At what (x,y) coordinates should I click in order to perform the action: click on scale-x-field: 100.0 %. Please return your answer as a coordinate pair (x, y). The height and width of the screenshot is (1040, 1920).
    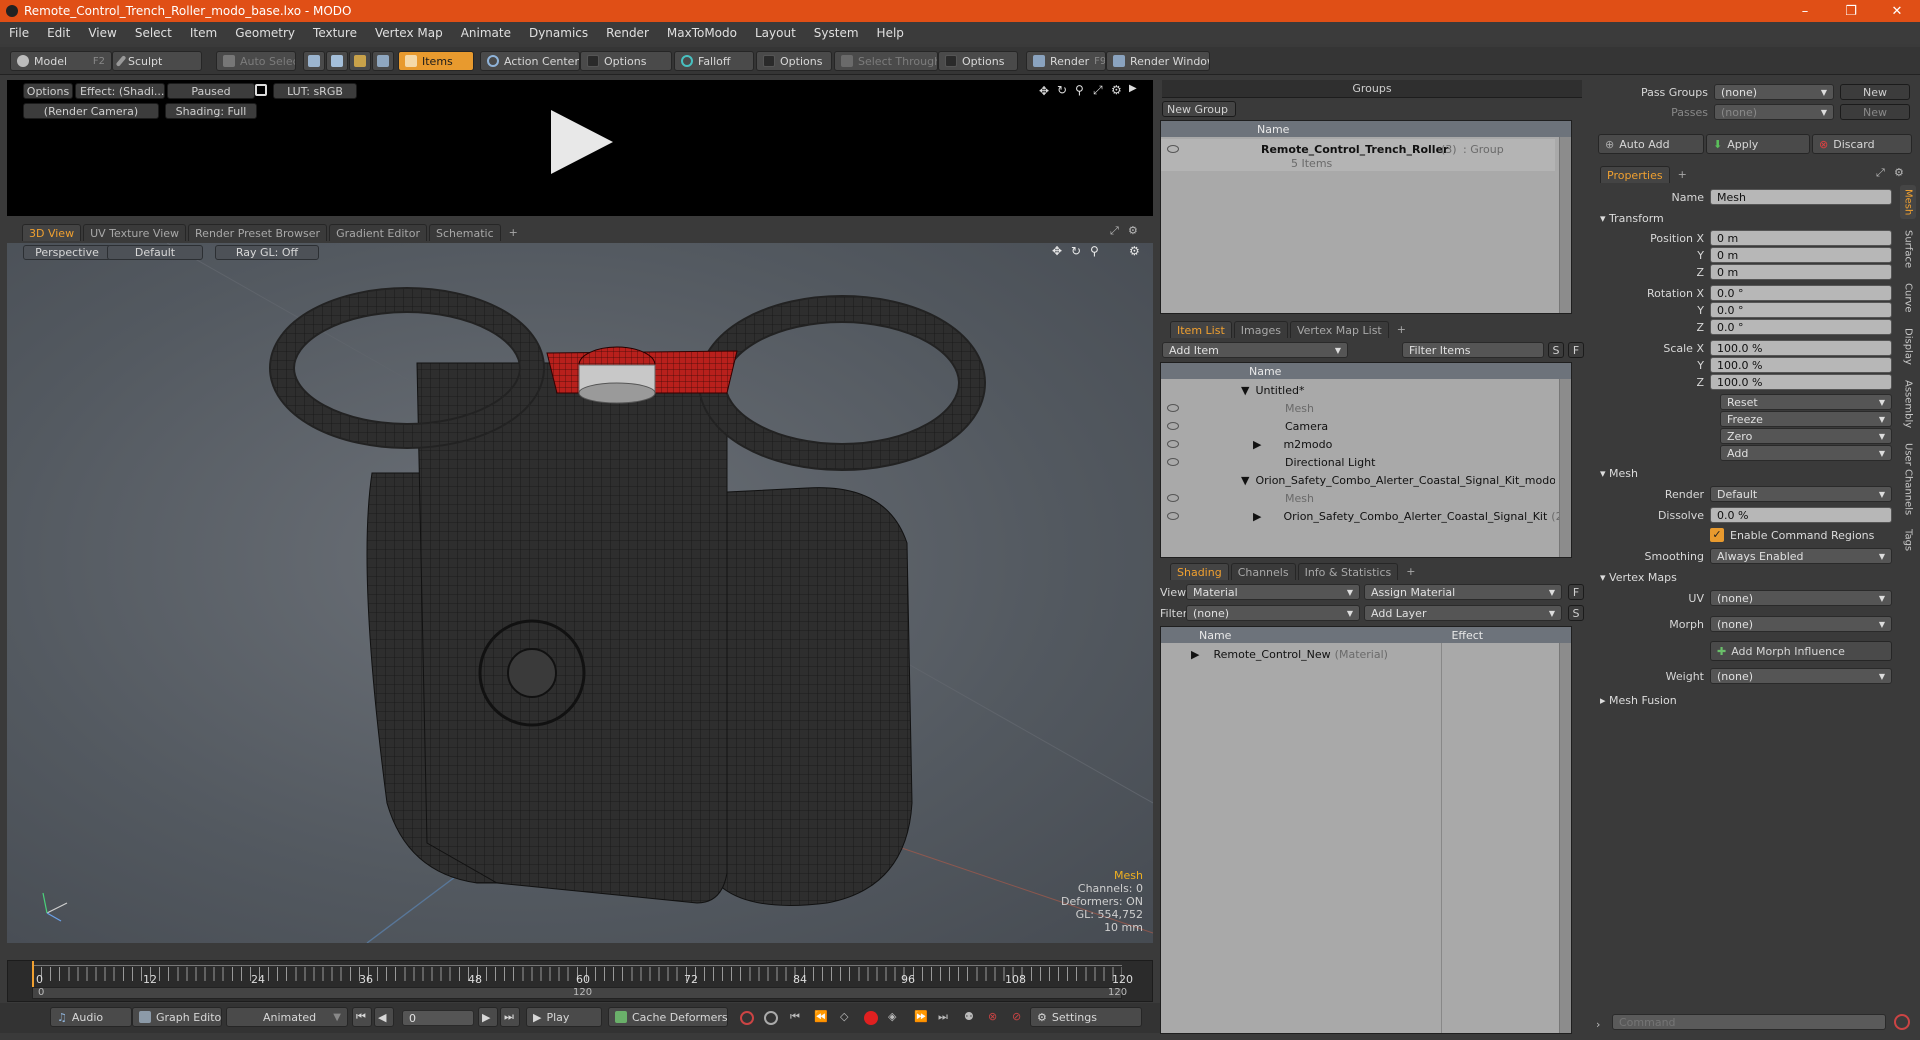
    Looking at the image, I should click on (1801, 348).